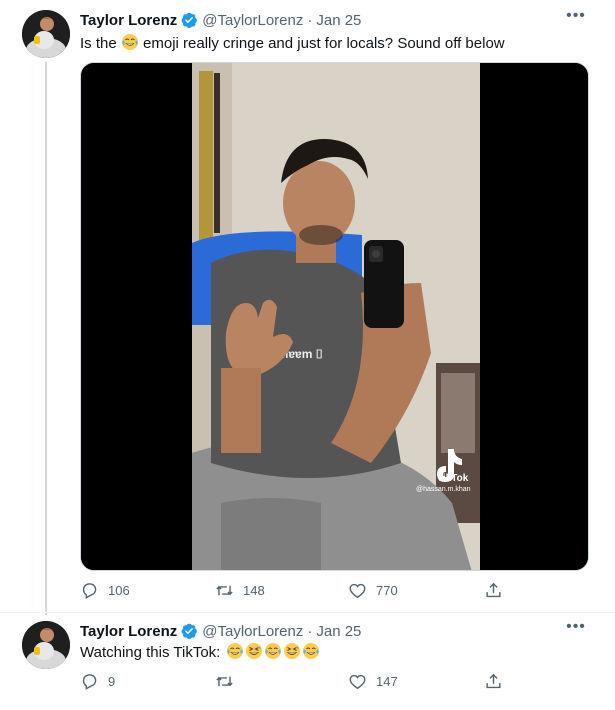 Image resolution: width=615 pixels, height=710 pixels. Describe the element at coordinates (105, 590) in the screenshot. I see `reply-button: 106` at that location.